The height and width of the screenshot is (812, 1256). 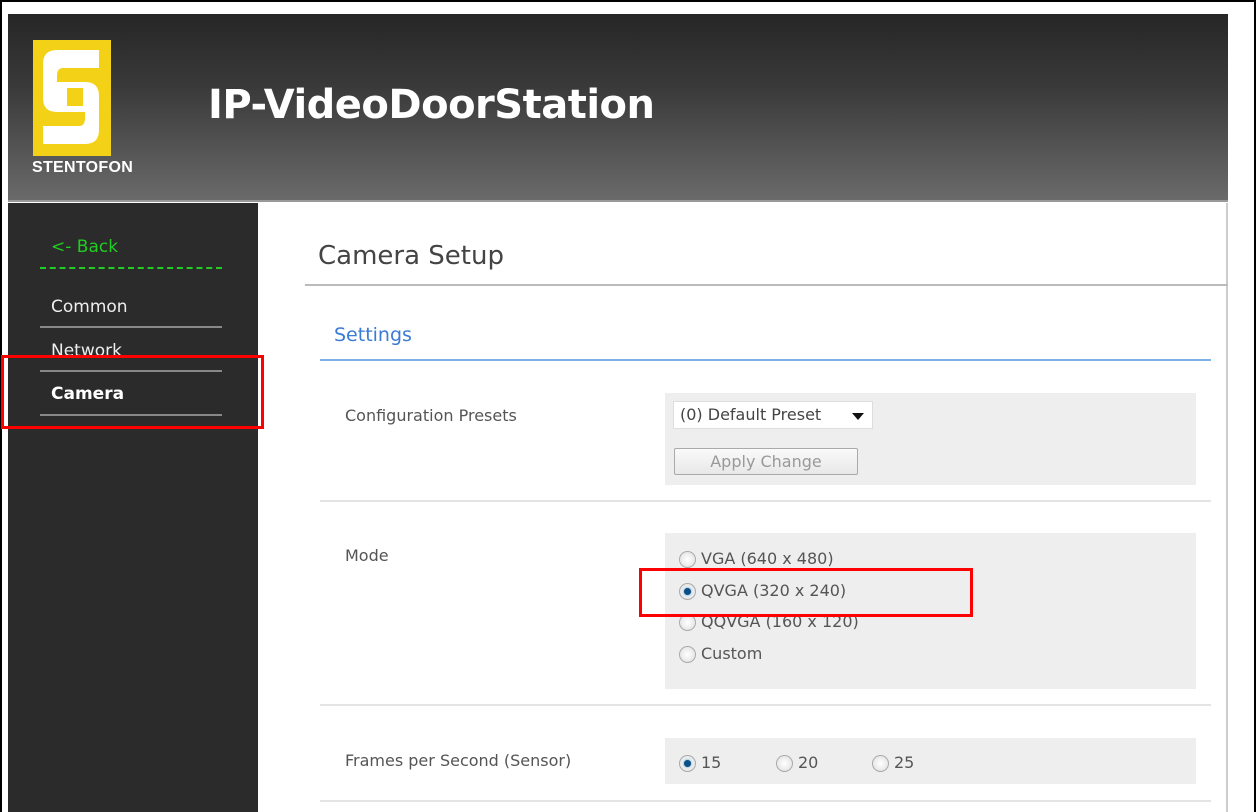 What do you see at coordinates (806, 592) in the screenshot?
I see `highlight-box-qvga` at bounding box center [806, 592].